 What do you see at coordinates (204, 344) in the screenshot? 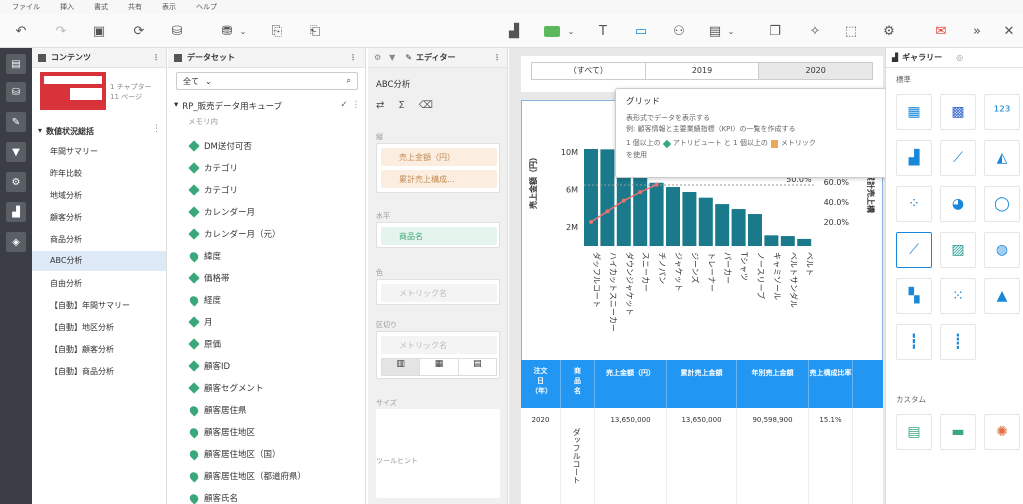
I see `field-item: 原価` at bounding box center [204, 344].